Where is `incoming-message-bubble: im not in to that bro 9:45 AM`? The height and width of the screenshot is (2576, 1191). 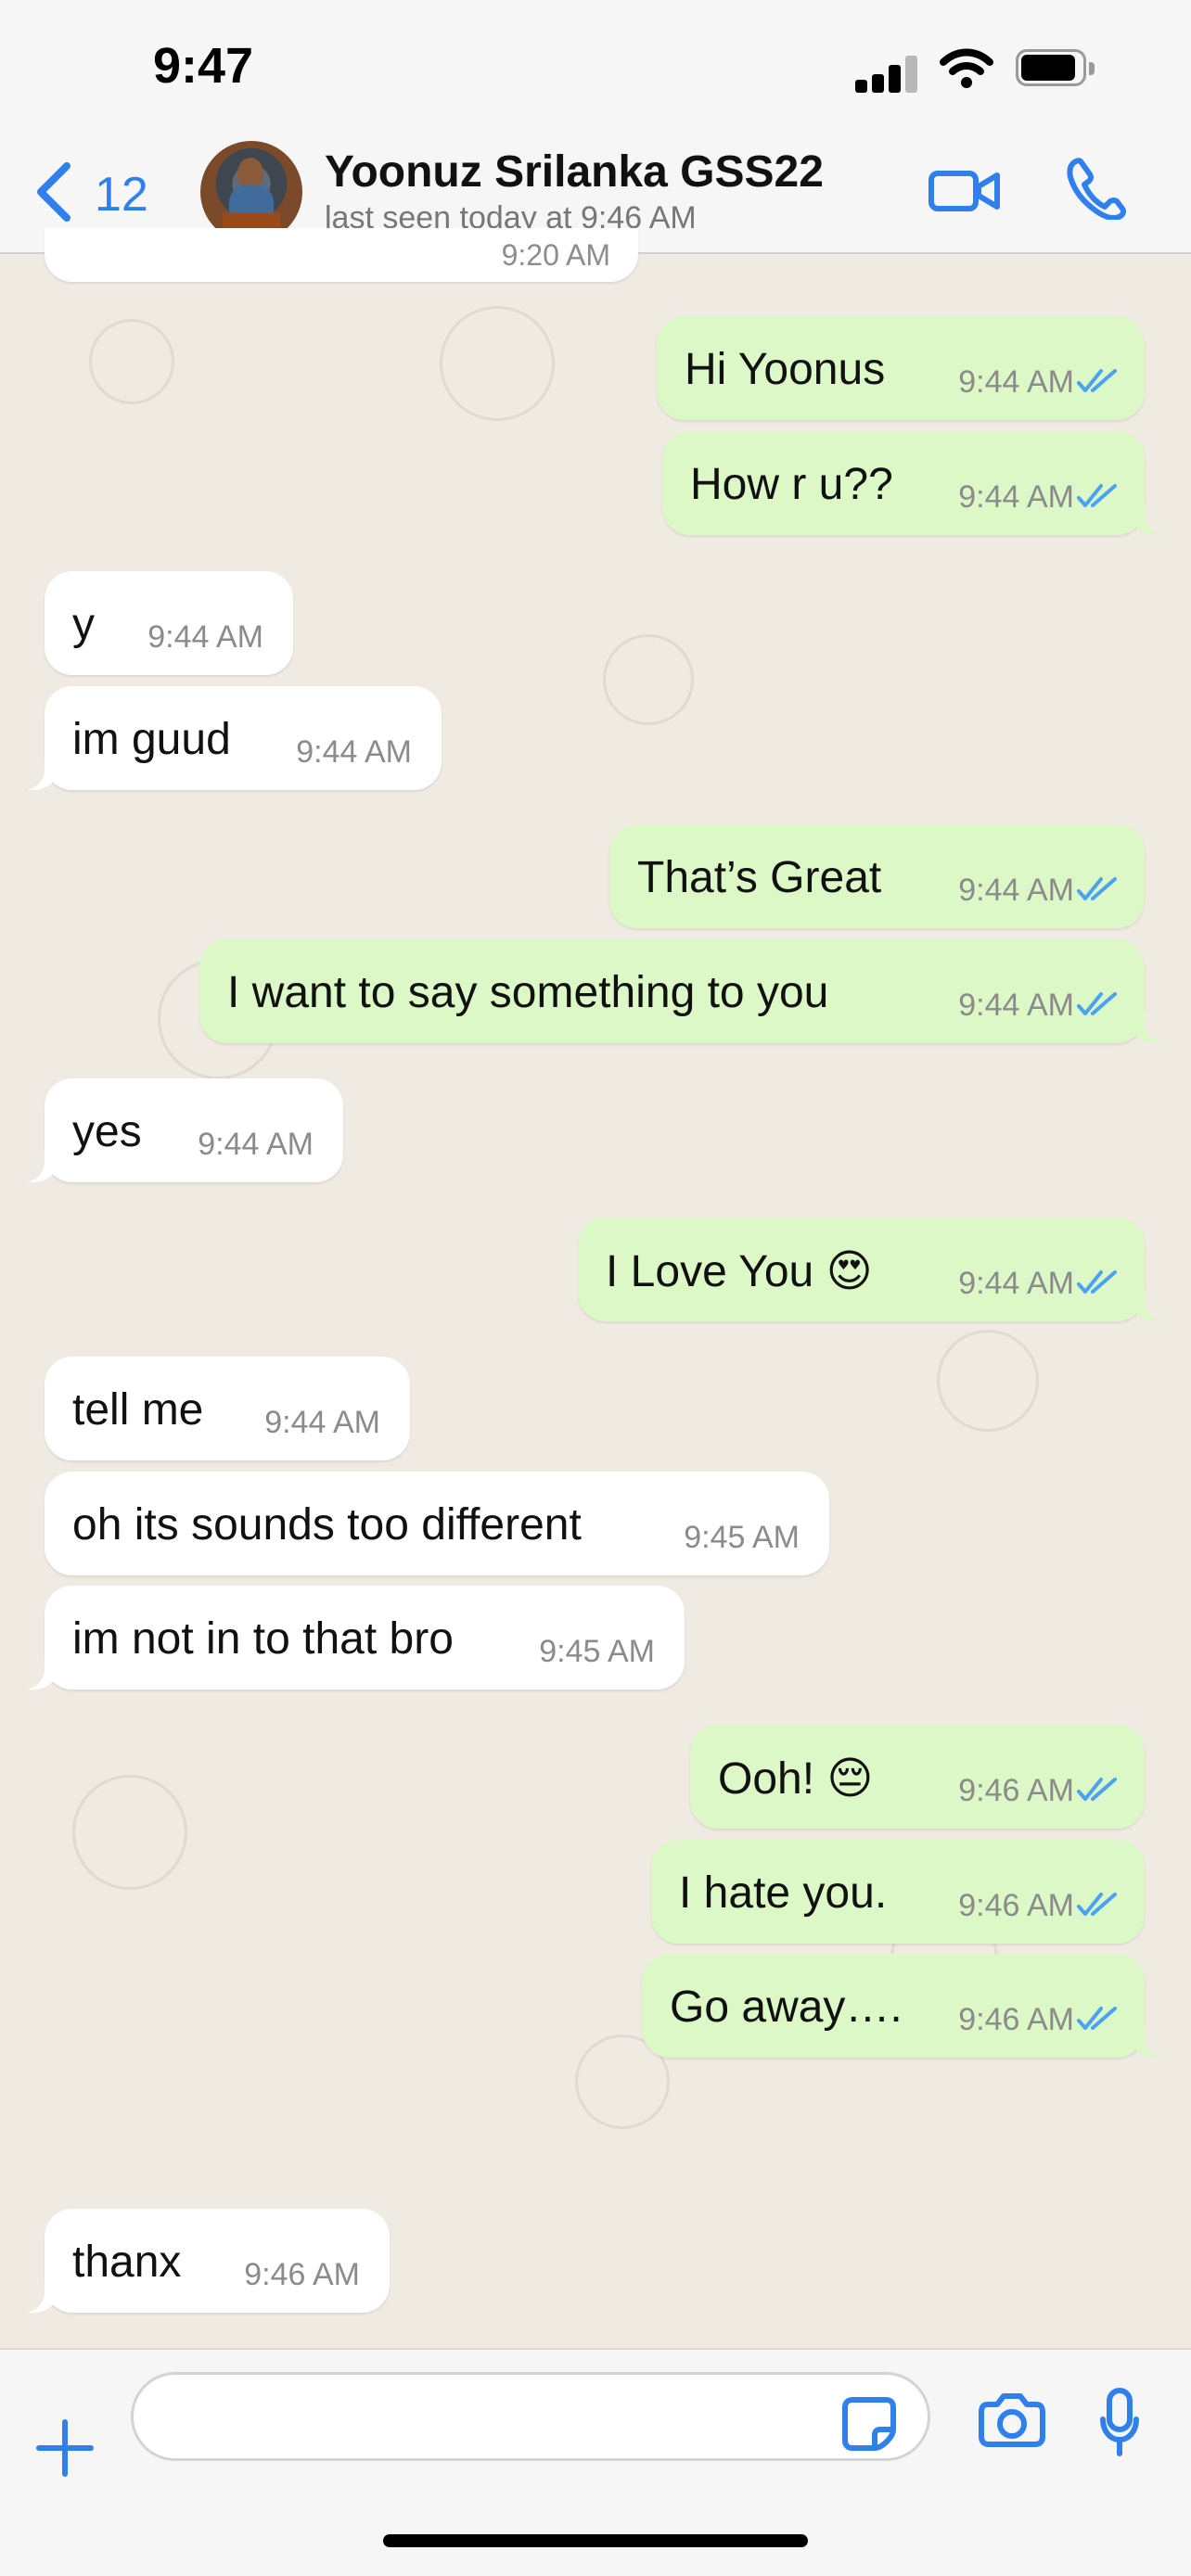 incoming-message-bubble: im not in to that bro 9:45 AM is located at coordinates (349, 1638).